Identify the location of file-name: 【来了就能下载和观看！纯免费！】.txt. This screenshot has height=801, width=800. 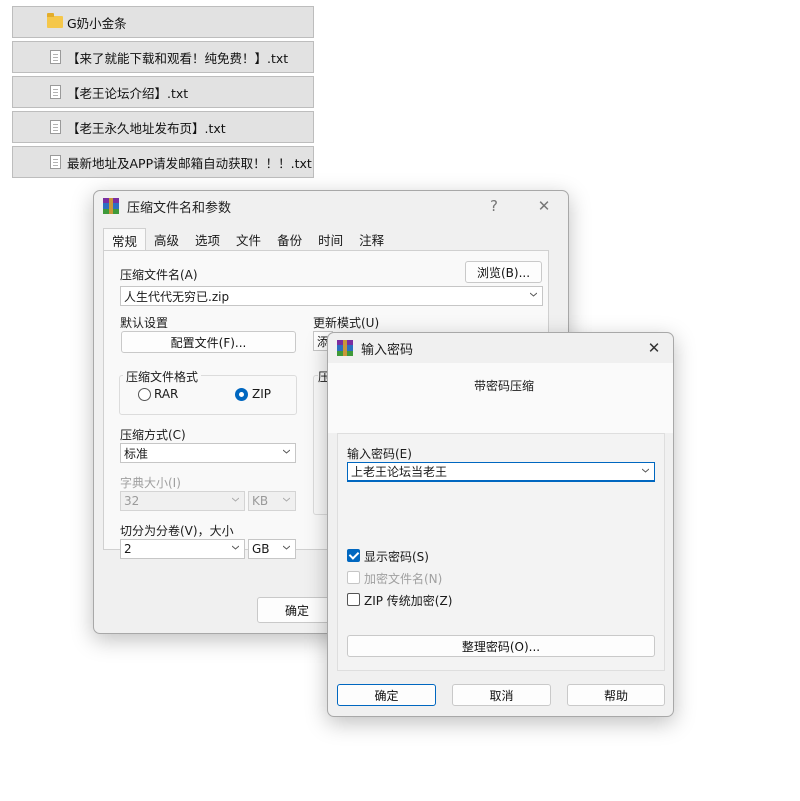
(178, 58).